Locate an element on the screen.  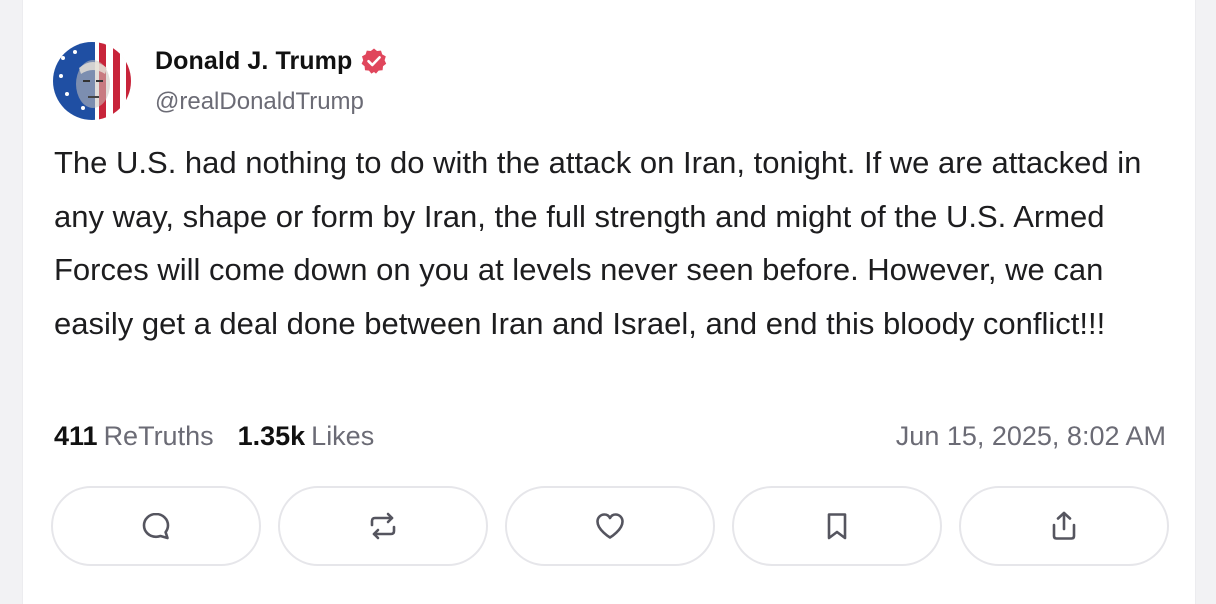
like-button is located at coordinates (610, 526).